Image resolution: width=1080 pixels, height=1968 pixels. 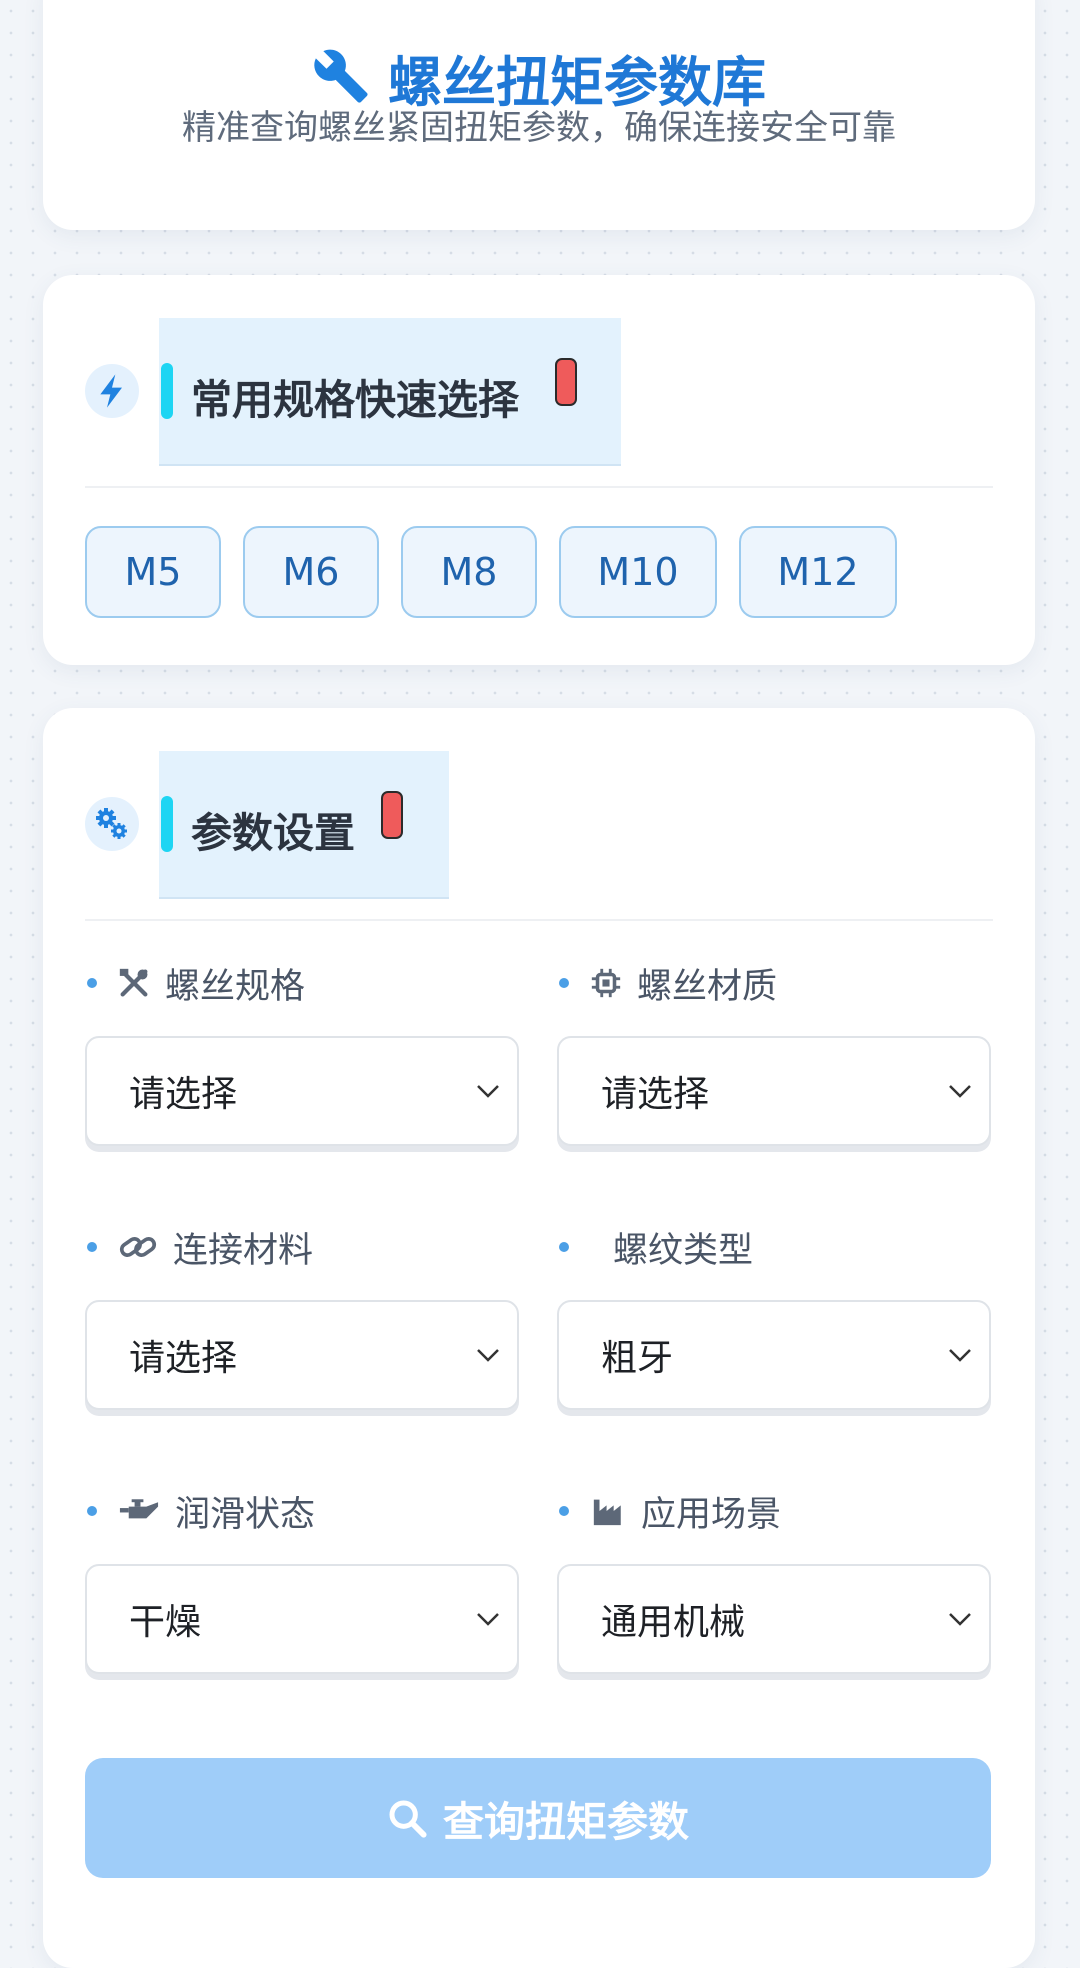 I want to click on field-label: 螺丝规格, so click(x=195, y=983).